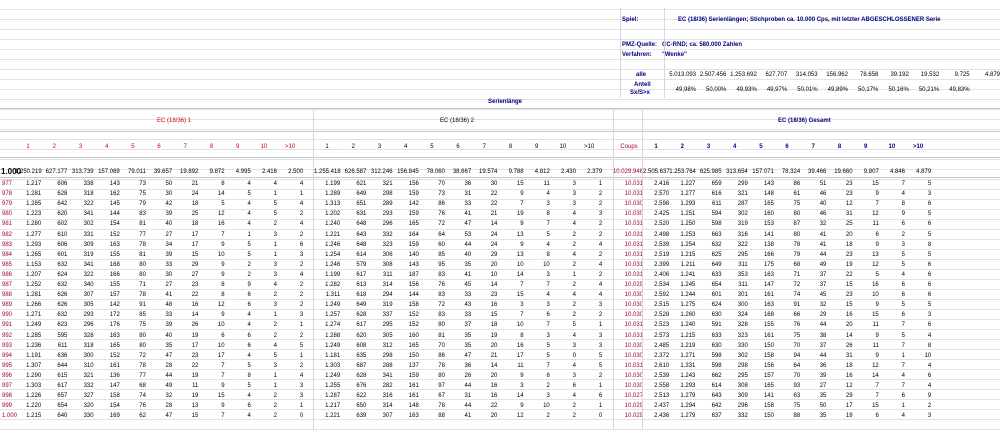  I want to click on row-g2-value: 1.217, so click(333, 406).